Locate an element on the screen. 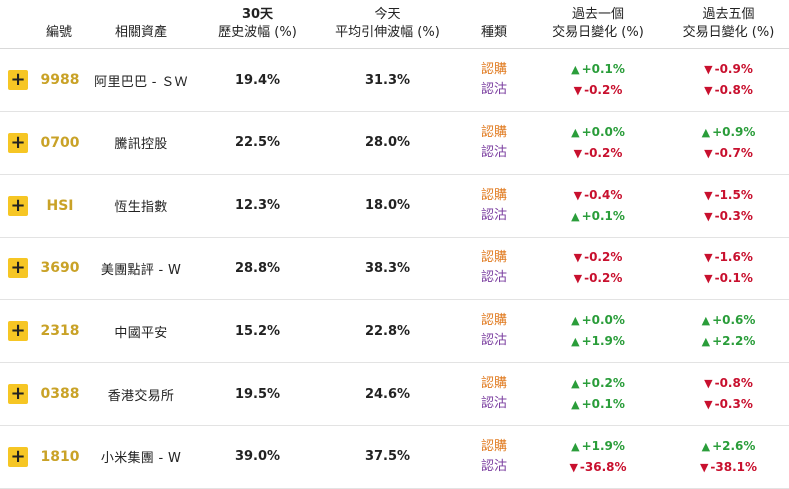  header-type: 種類 is located at coordinates (494, 24).